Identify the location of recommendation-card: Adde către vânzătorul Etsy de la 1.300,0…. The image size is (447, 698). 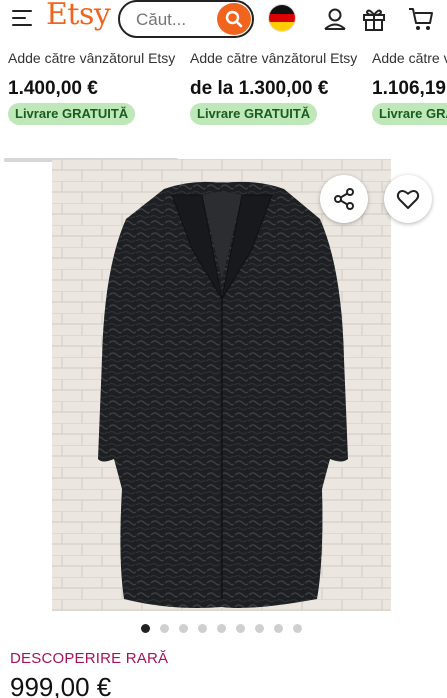
(280, 86).